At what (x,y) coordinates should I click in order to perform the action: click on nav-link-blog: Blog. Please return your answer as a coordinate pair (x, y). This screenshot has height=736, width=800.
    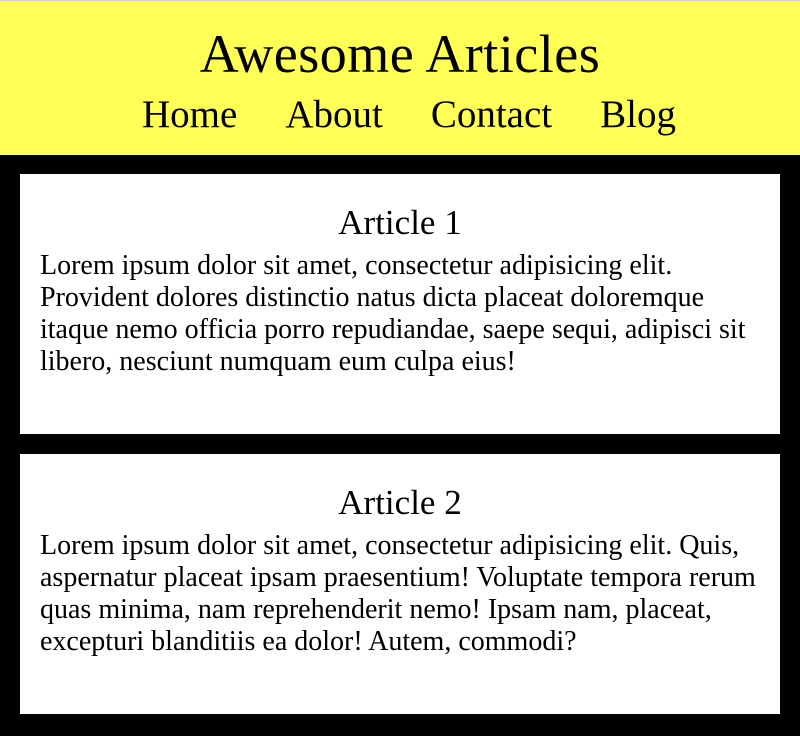
    Looking at the image, I should click on (638, 115).